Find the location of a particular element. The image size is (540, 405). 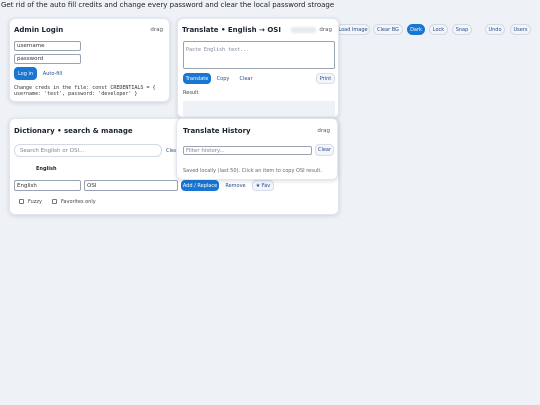

result-label: Result is located at coordinates (191, 93).